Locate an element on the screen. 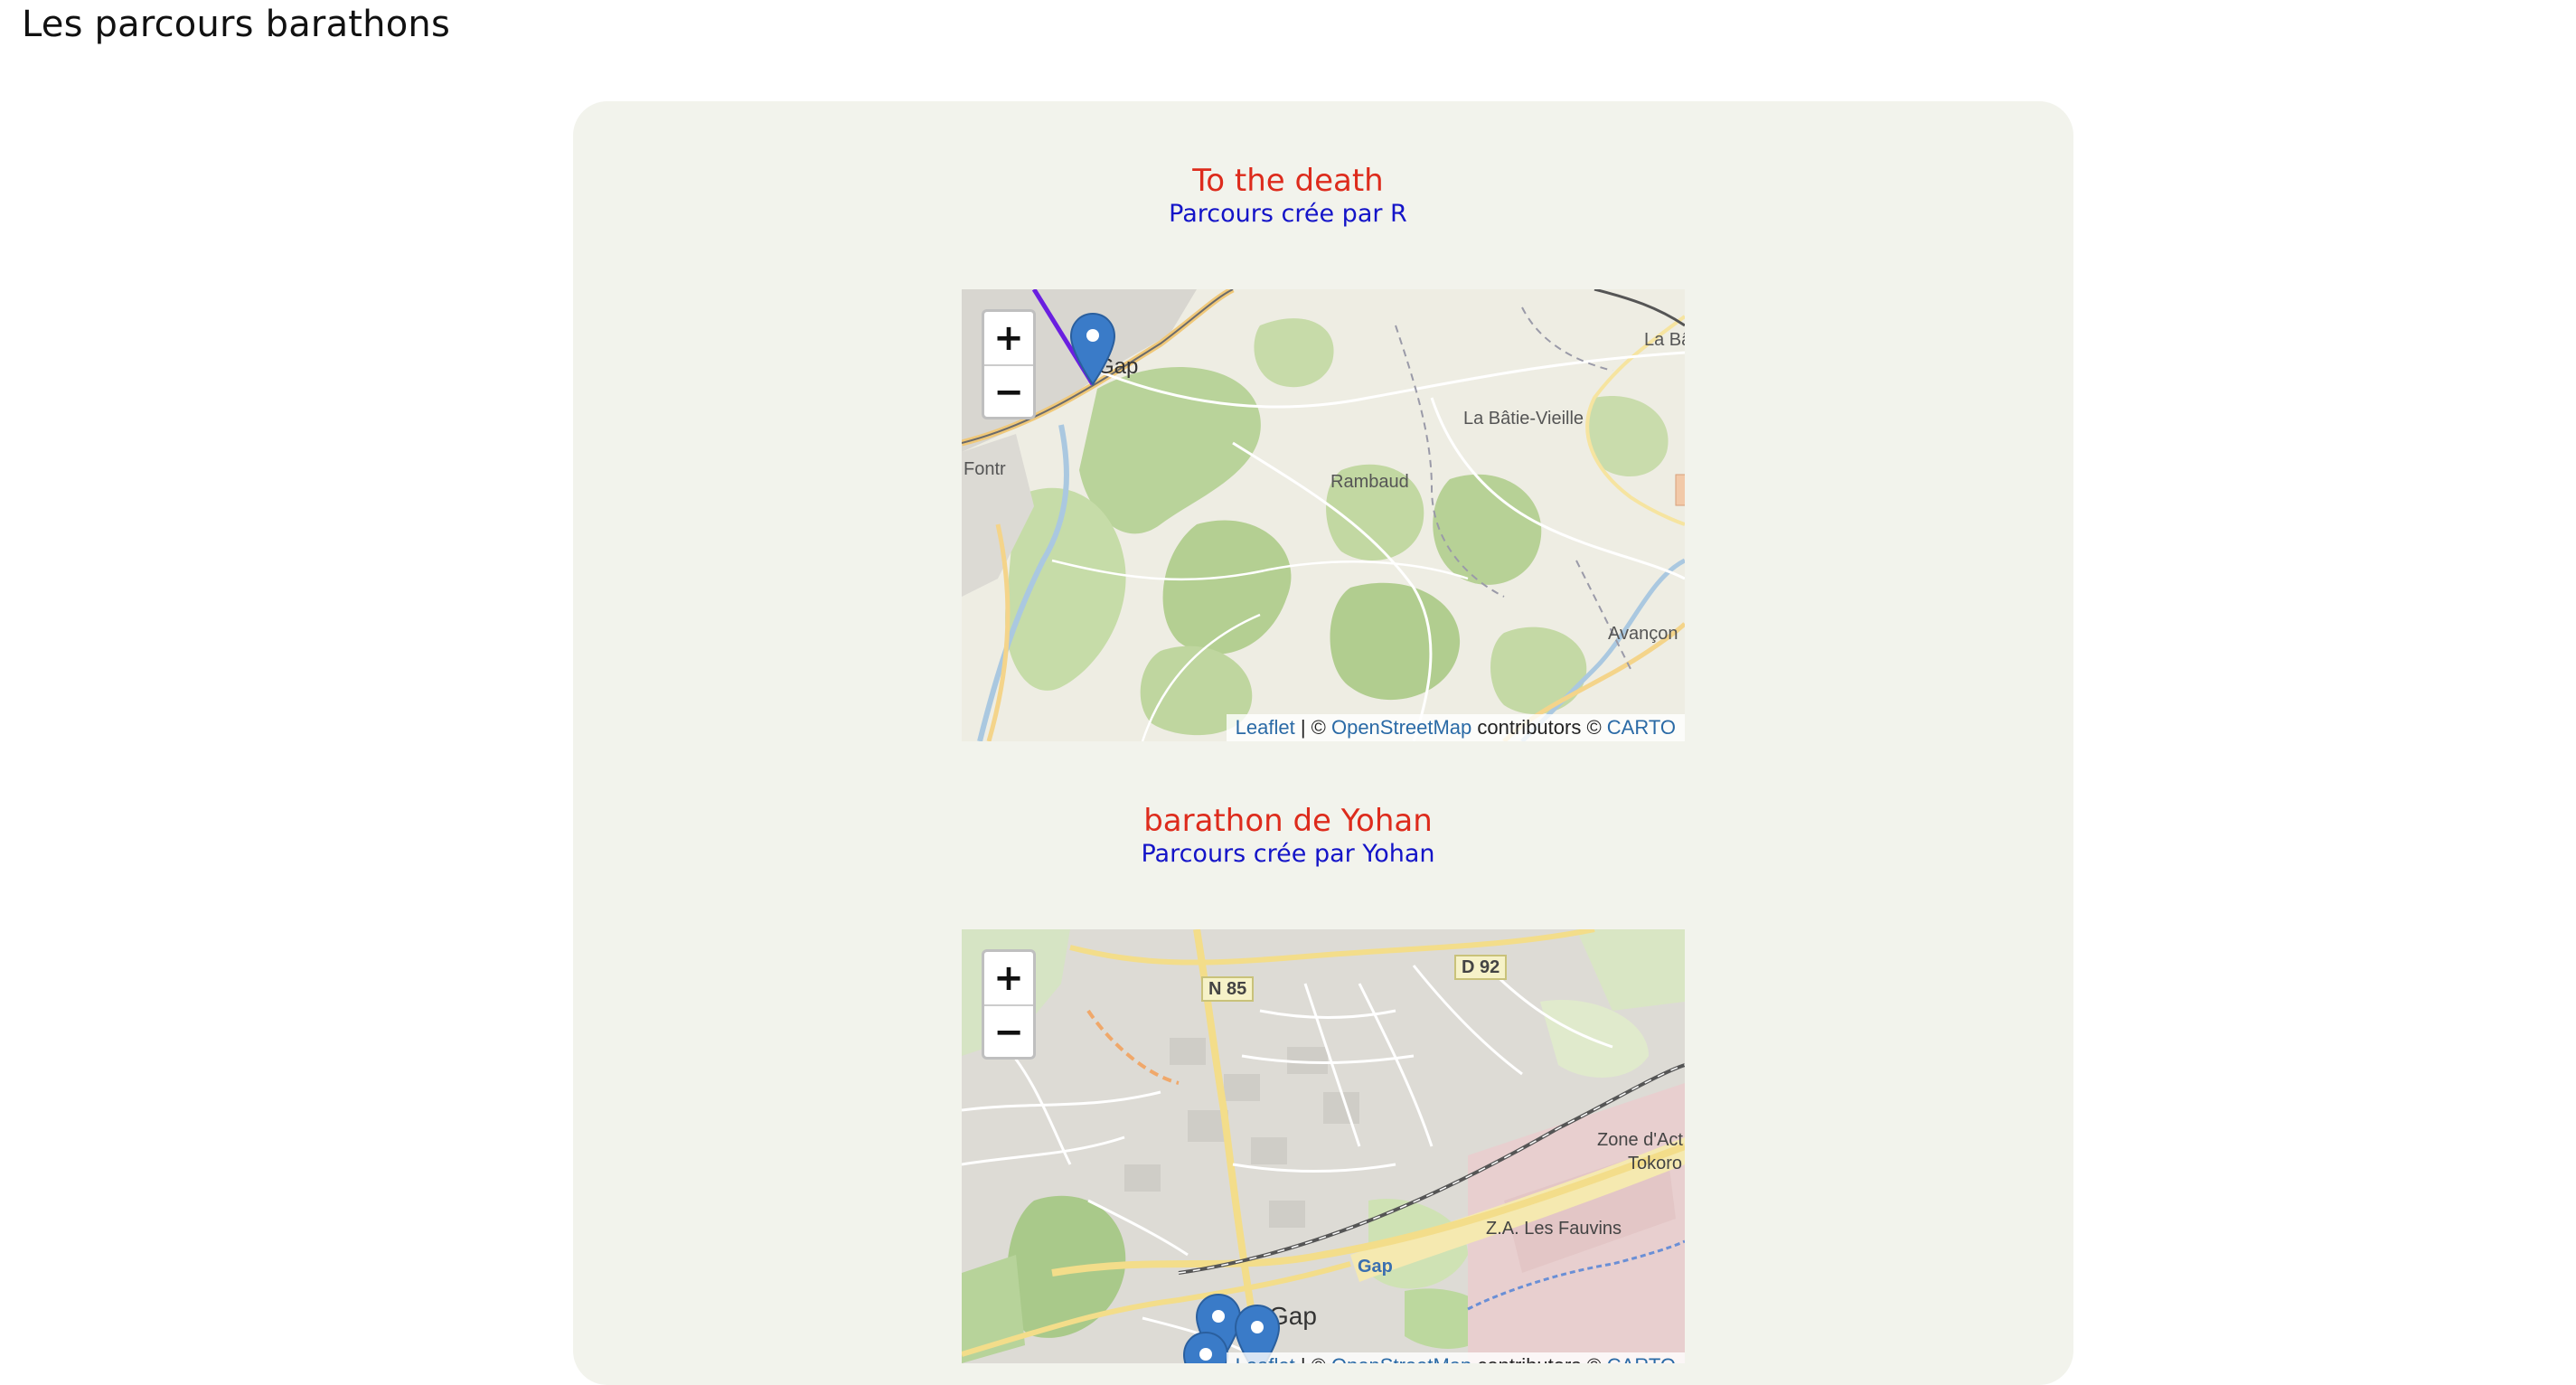 This screenshot has width=2576, height=1385. route-title: barathon de Yohan is located at coordinates (1288, 821).